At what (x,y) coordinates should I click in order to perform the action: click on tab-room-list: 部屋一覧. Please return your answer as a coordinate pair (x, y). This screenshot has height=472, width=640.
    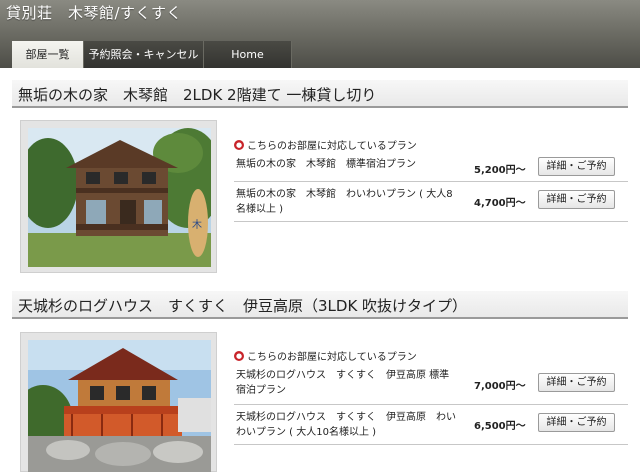
    Looking at the image, I should click on (48, 54).